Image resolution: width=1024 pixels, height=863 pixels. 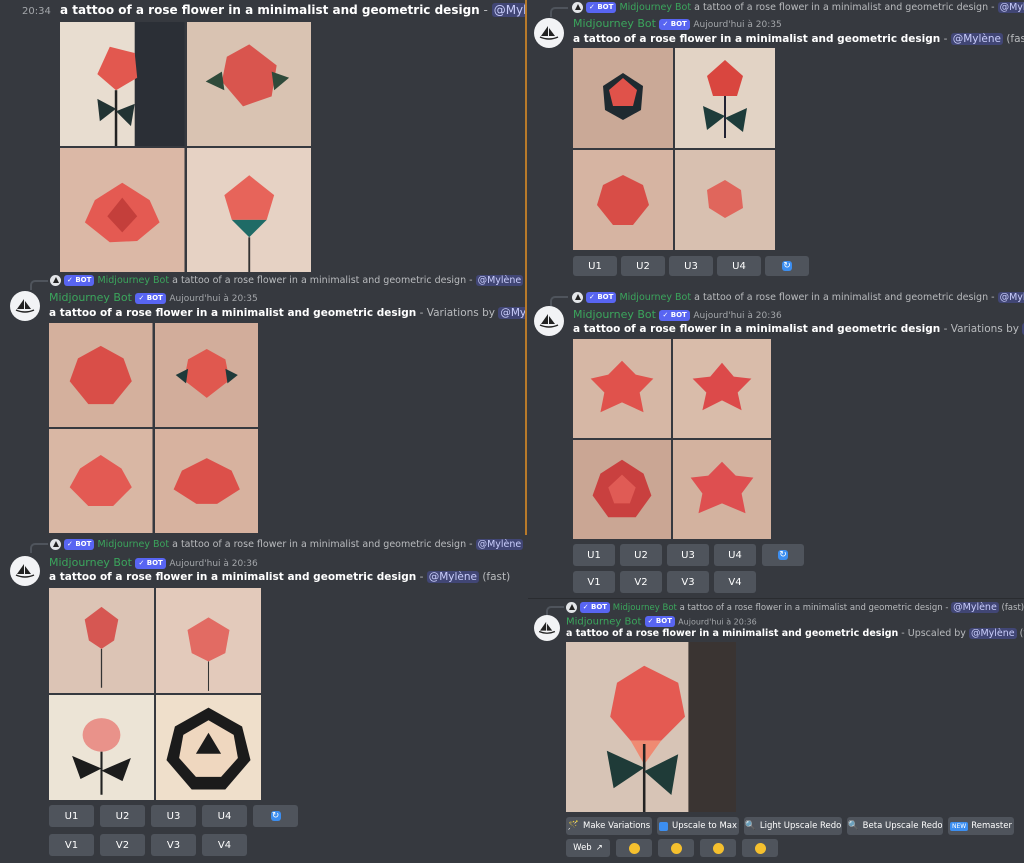 What do you see at coordinates (760, 848) in the screenshot?
I see `reaction-heart-eyes-button` at bounding box center [760, 848].